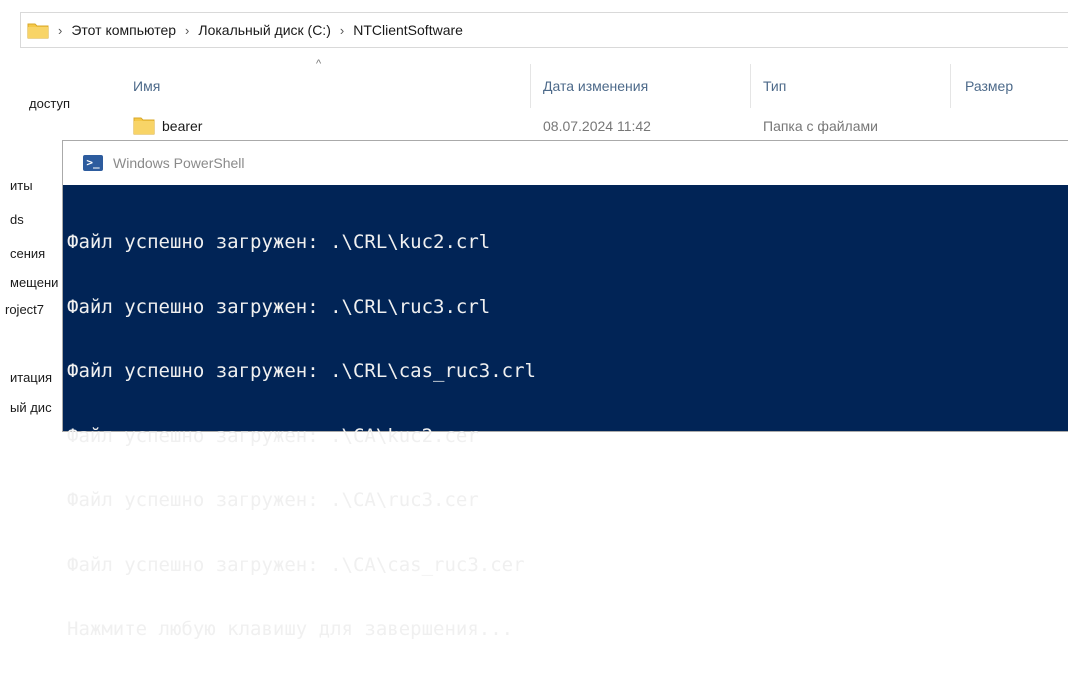 This screenshot has height=684, width=1068. I want to click on column-header-date: Дата изменения, so click(595, 86).